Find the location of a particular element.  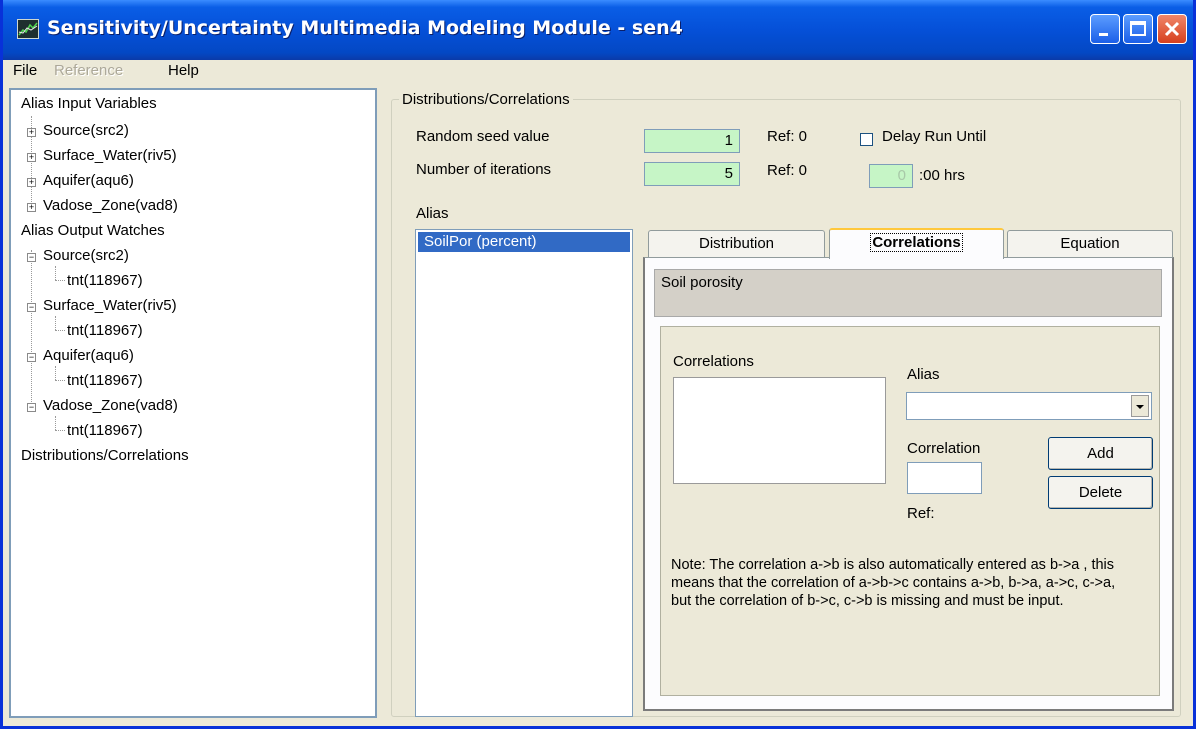

menu-file: File is located at coordinates (25, 70).